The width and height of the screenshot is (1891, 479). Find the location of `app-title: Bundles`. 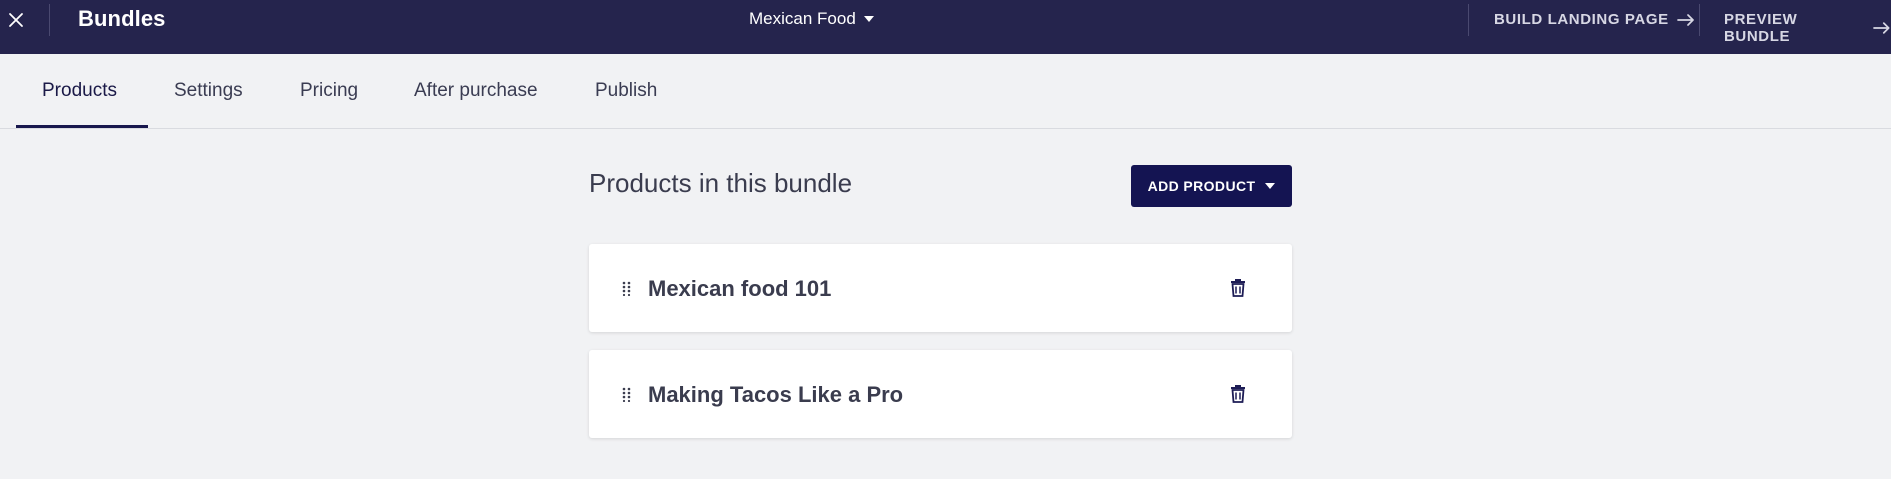

app-title: Bundles is located at coordinates (122, 18).